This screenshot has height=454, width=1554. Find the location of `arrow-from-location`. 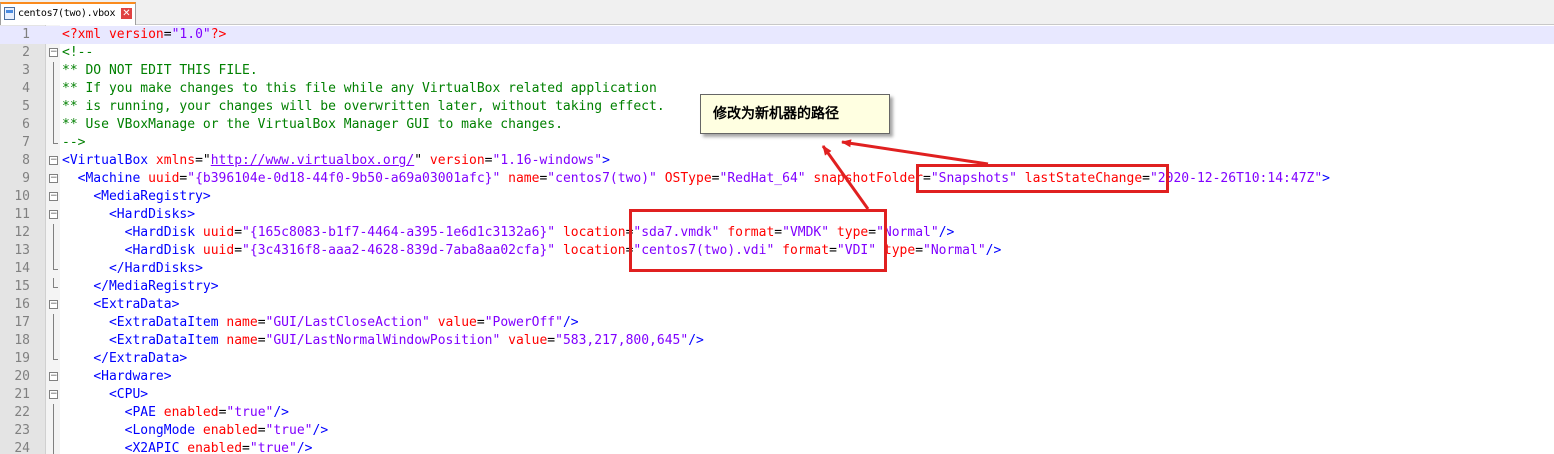

arrow-from-location is located at coordinates (845, 177).